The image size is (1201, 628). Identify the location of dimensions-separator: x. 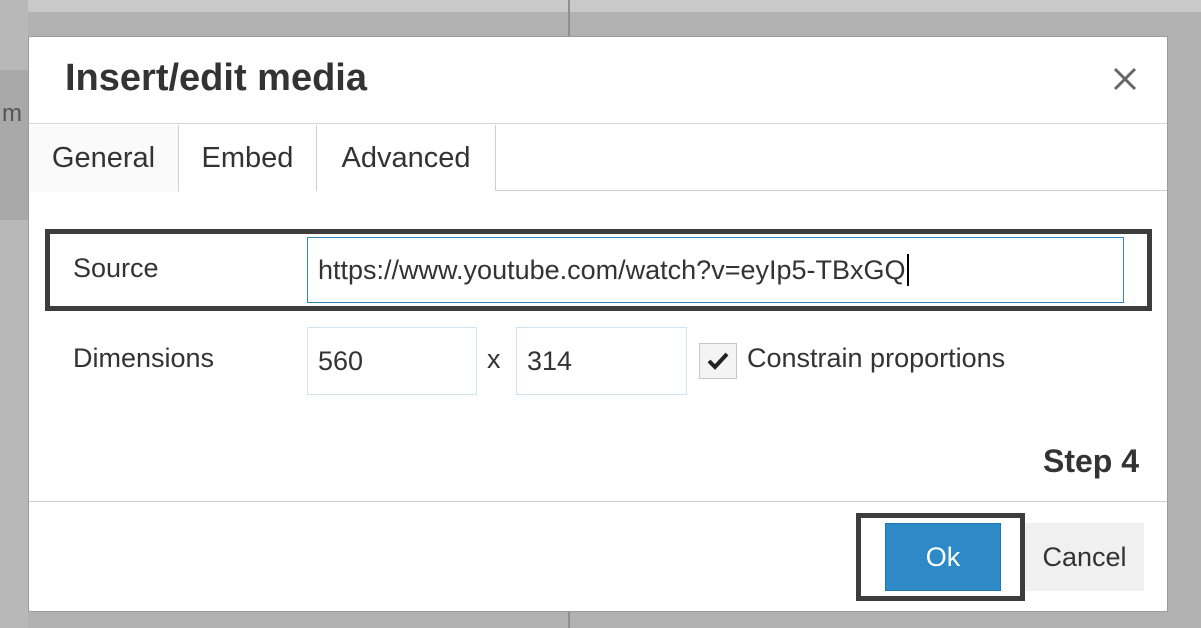
(494, 359).